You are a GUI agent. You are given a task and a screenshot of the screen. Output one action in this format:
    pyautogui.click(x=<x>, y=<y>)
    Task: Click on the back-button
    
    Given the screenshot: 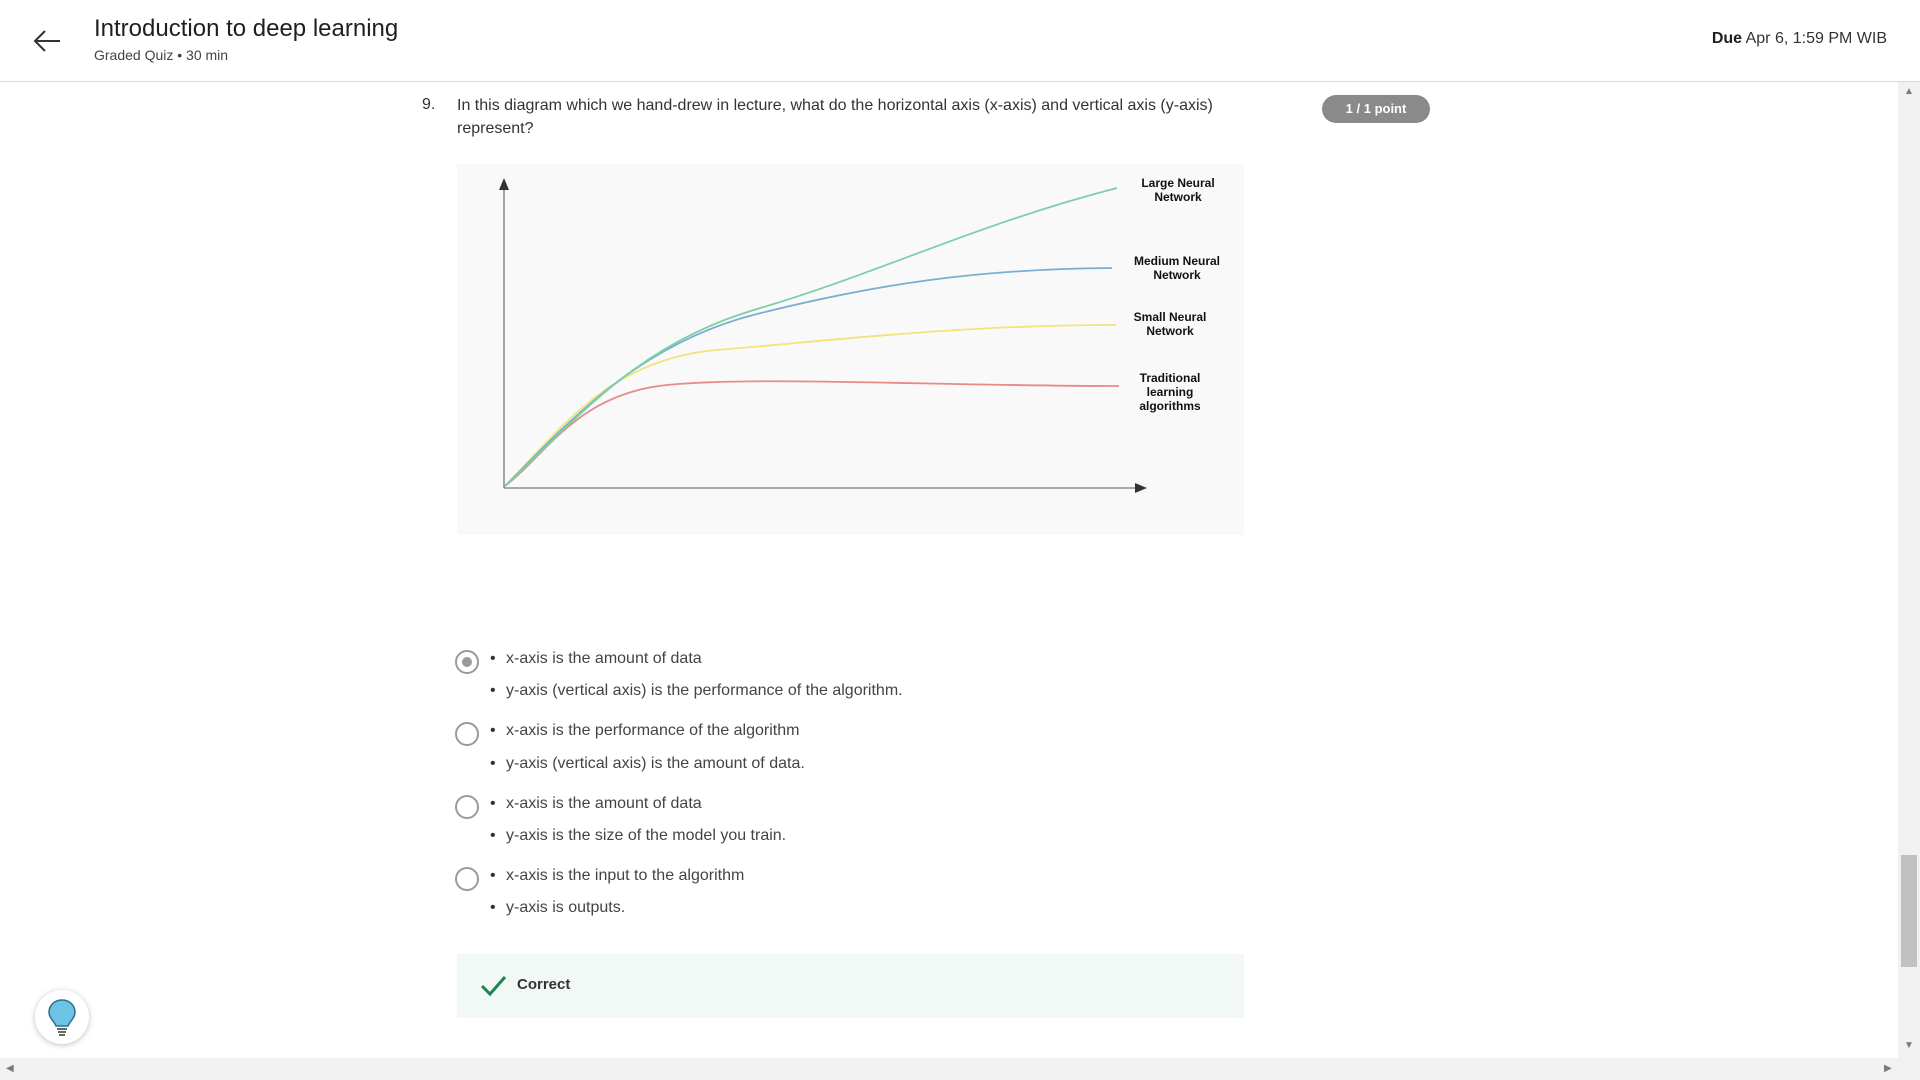 What is the action you would take?
    pyautogui.click(x=47, y=41)
    